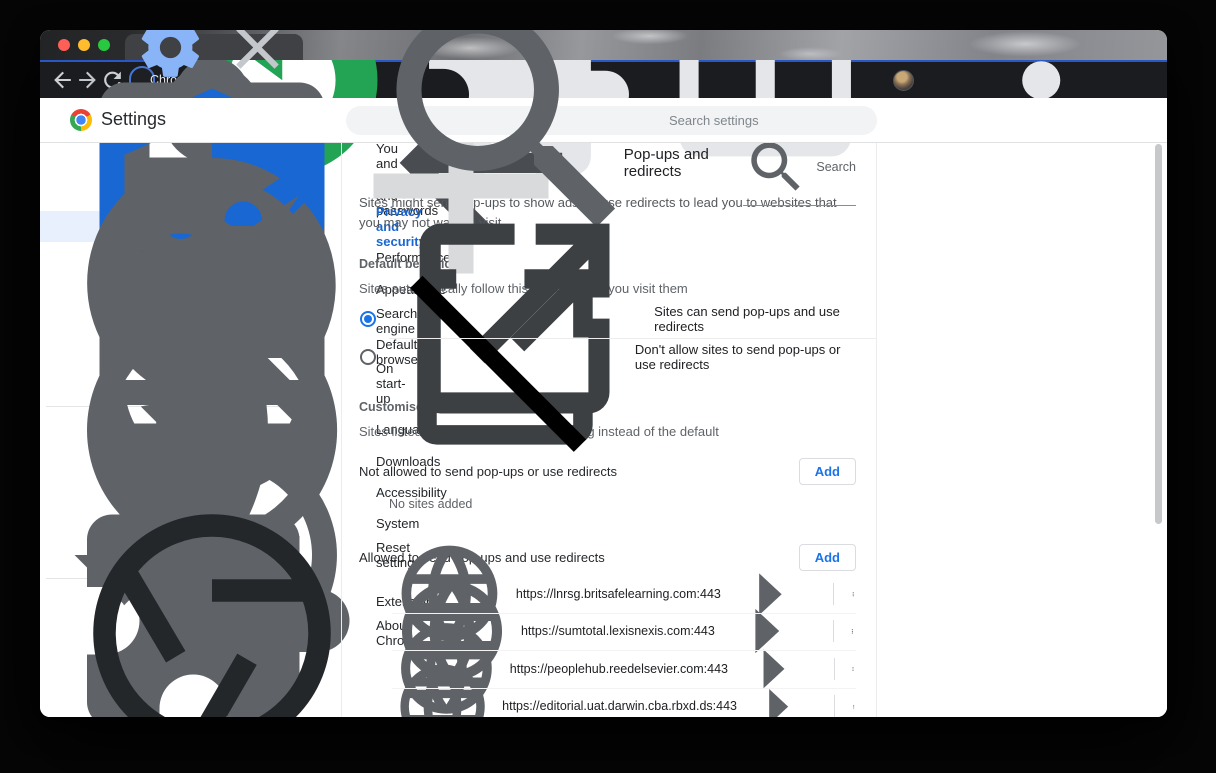 The height and width of the screenshot is (773, 1216). Describe the element at coordinates (714, 120) in the screenshot. I see `settings-search-placeholder: Search settings` at that location.